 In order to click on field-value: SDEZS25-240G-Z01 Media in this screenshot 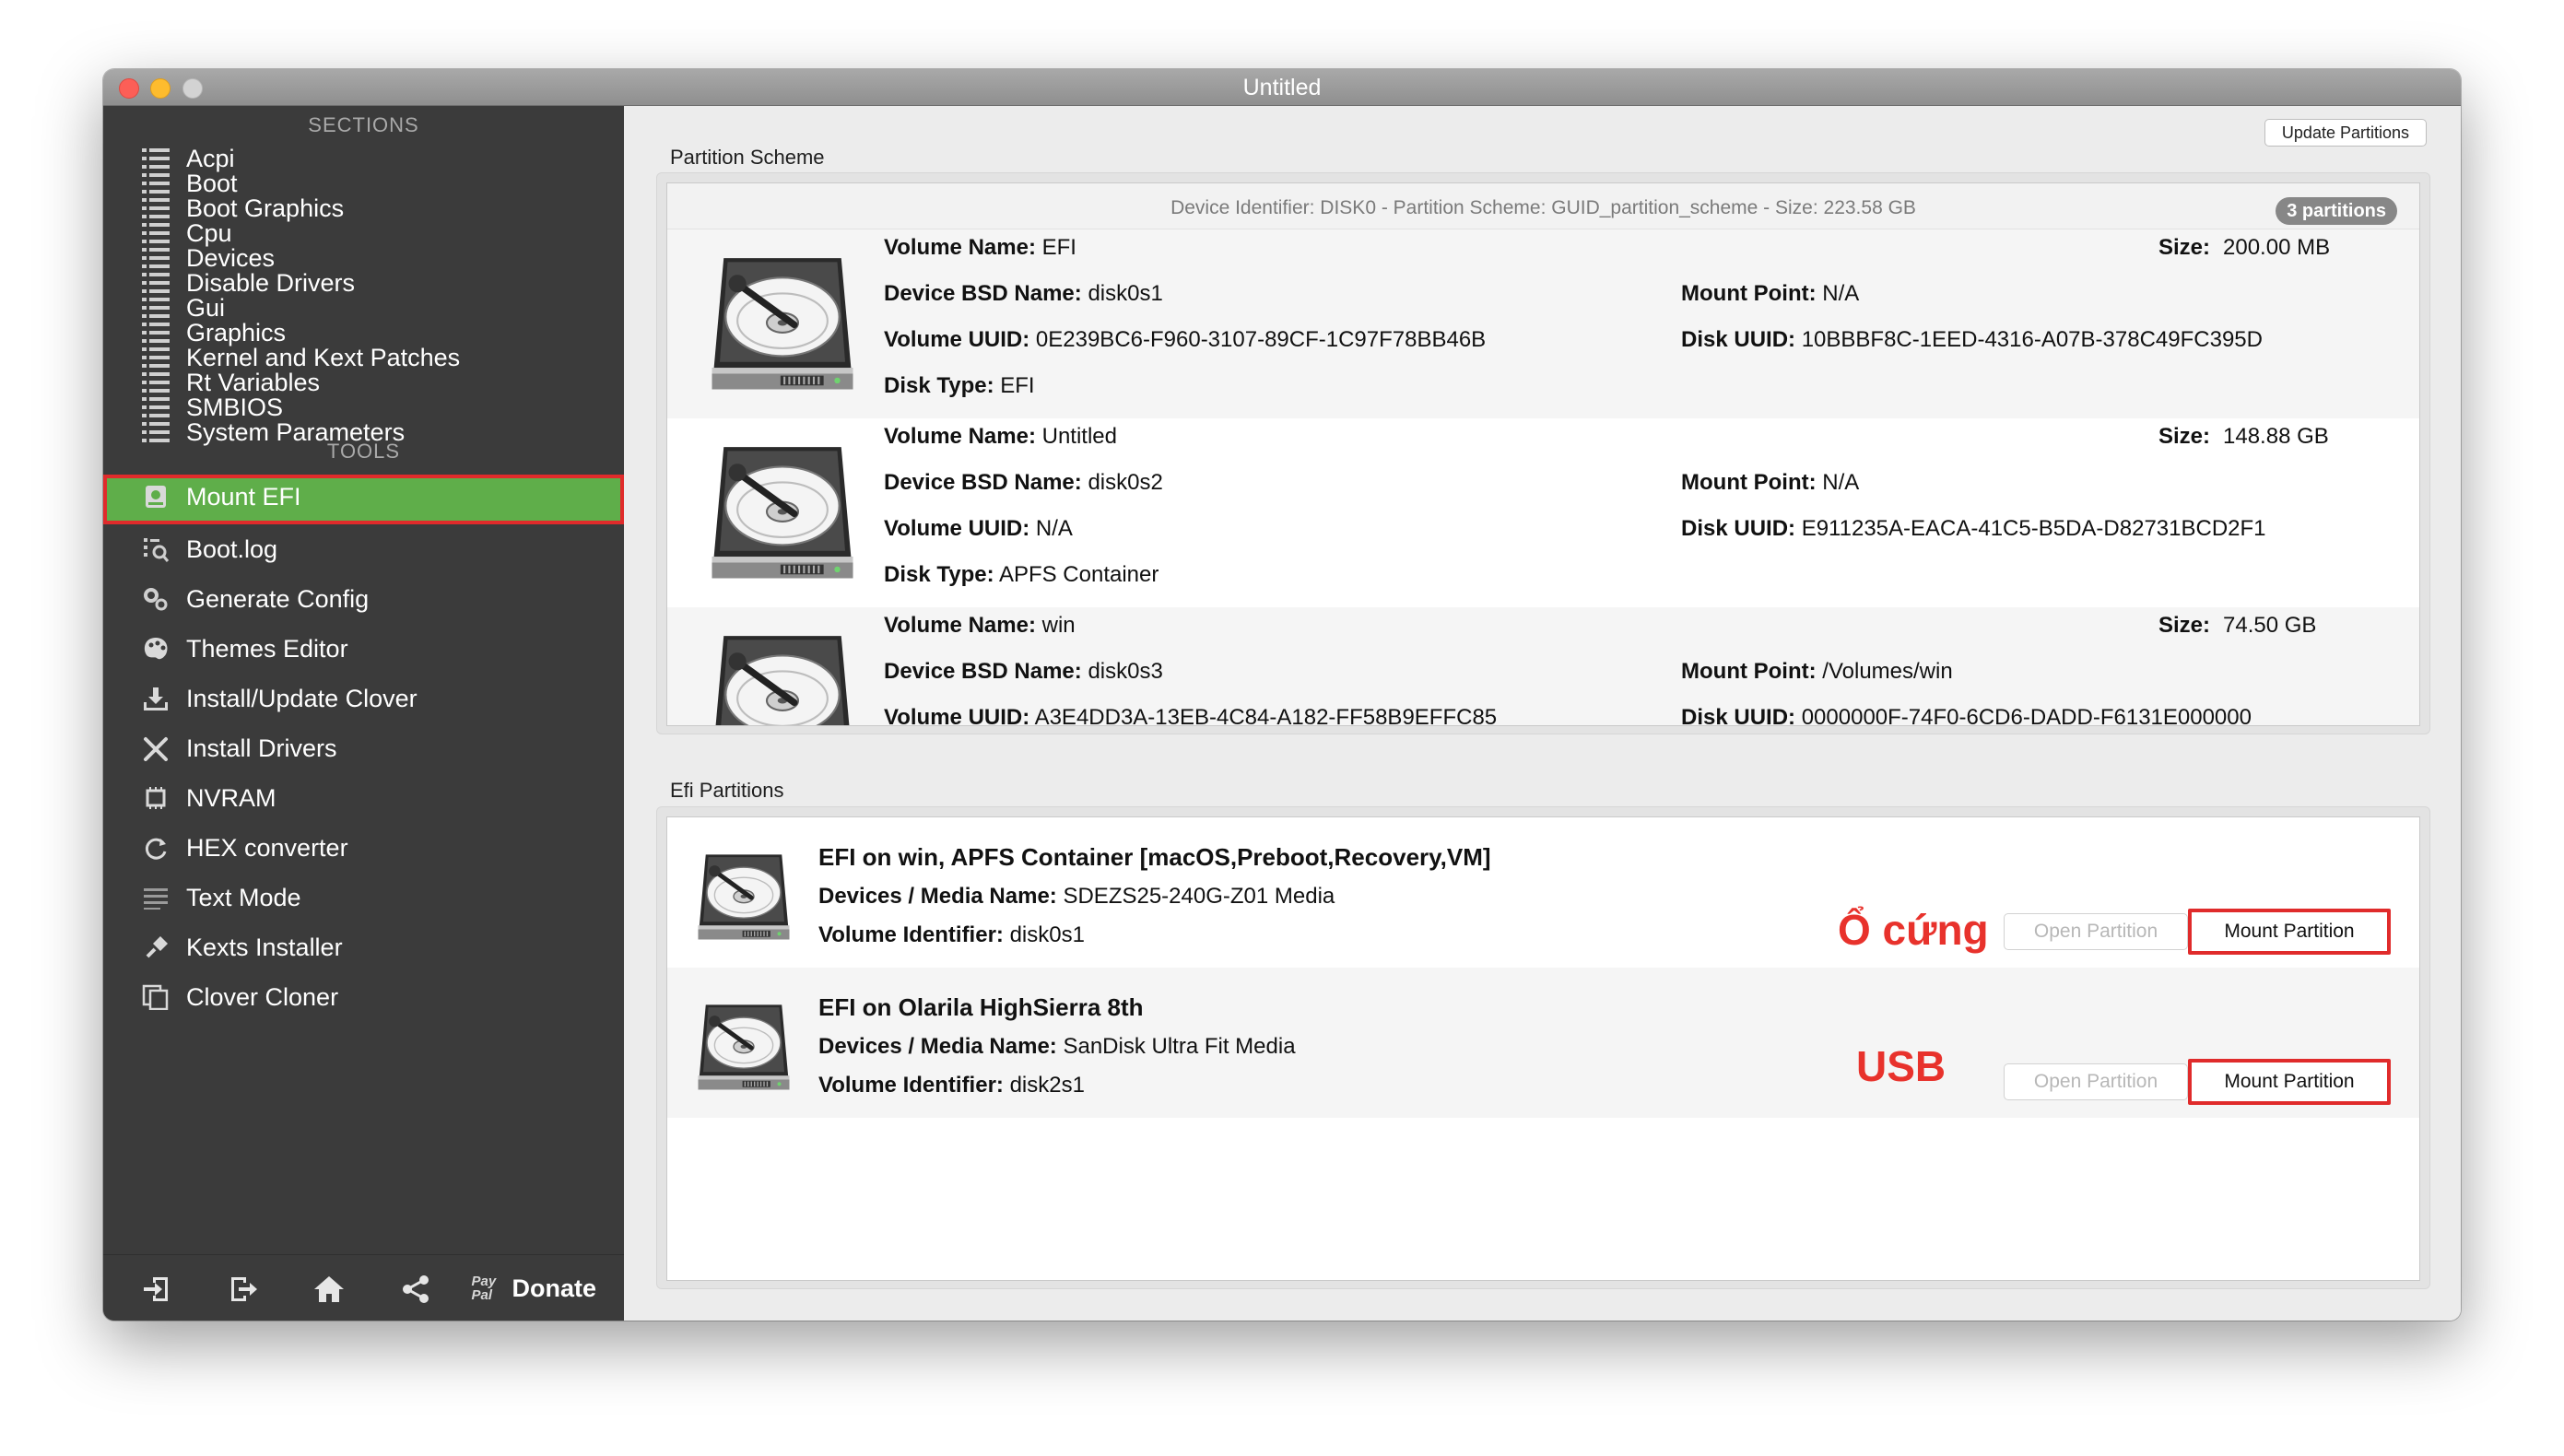, I will do `click(1199, 896)`.